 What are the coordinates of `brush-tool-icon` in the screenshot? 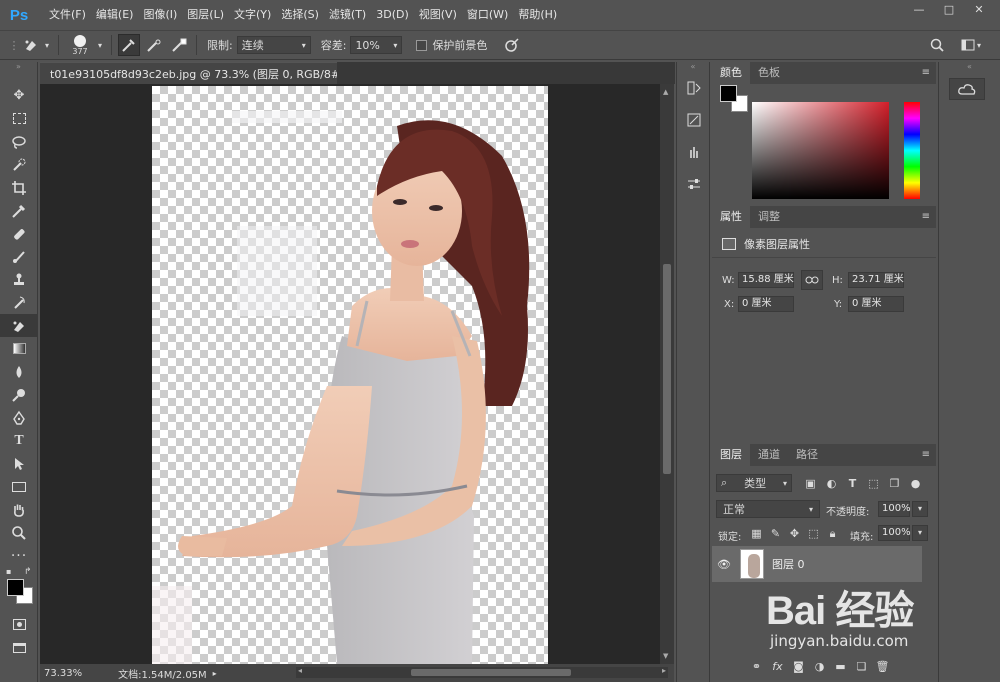 It's located at (19, 256).